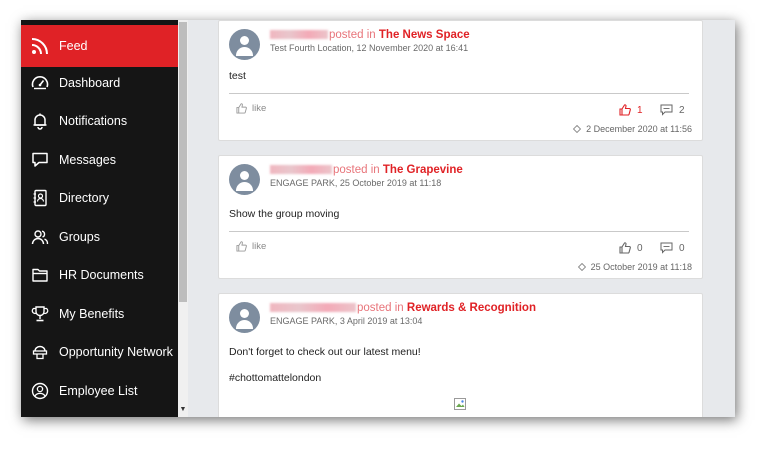 Image resolution: width=773 pixels, height=454 pixels. Describe the element at coordinates (40, 352) in the screenshot. I see `network-icon` at that location.